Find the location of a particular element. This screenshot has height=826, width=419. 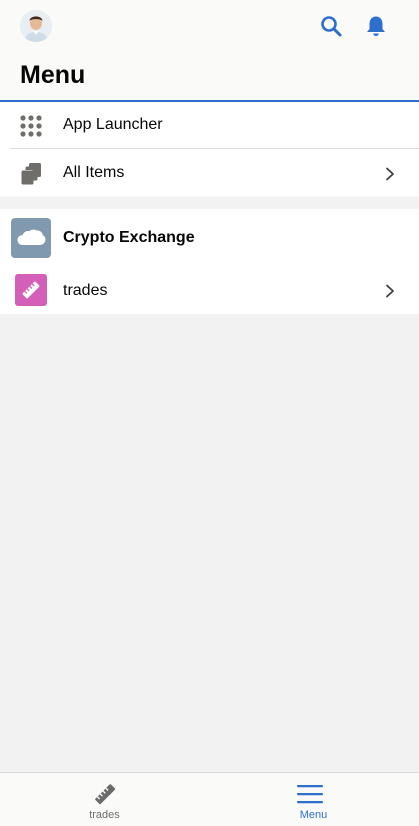

menu-group: App Launcher All Items is located at coordinates (209, 149).